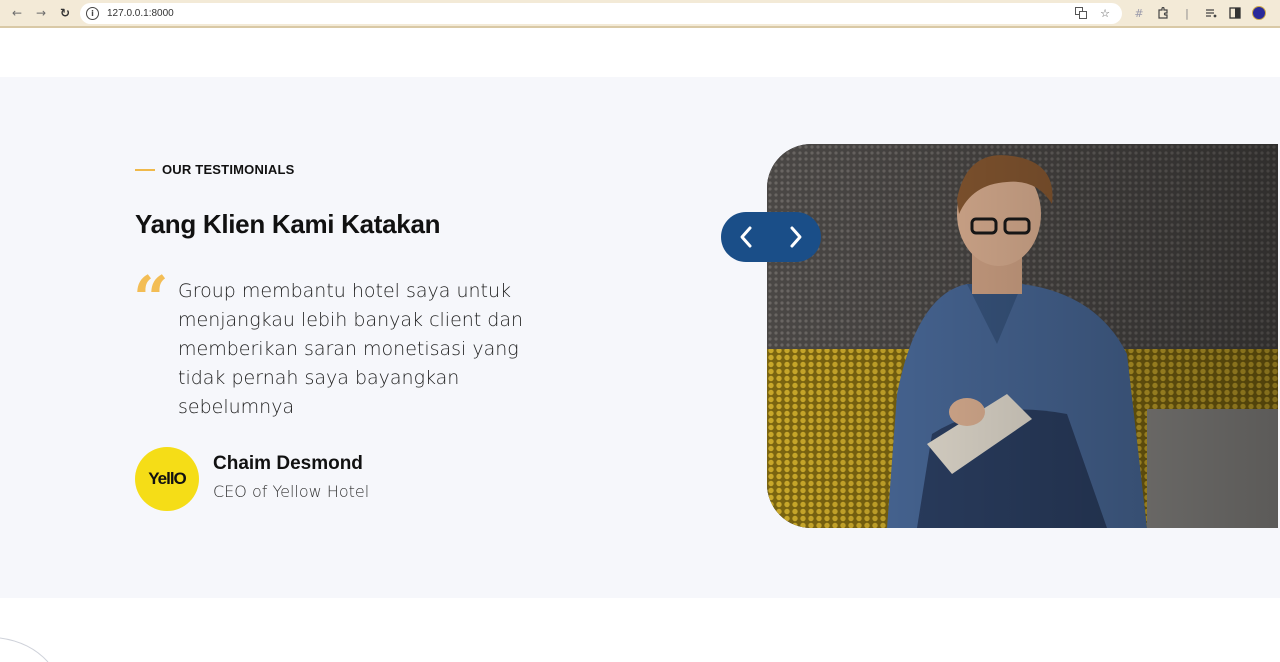 This screenshot has width=1280, height=662. What do you see at coordinates (145, 169) in the screenshot?
I see `eyebrow-line` at bounding box center [145, 169].